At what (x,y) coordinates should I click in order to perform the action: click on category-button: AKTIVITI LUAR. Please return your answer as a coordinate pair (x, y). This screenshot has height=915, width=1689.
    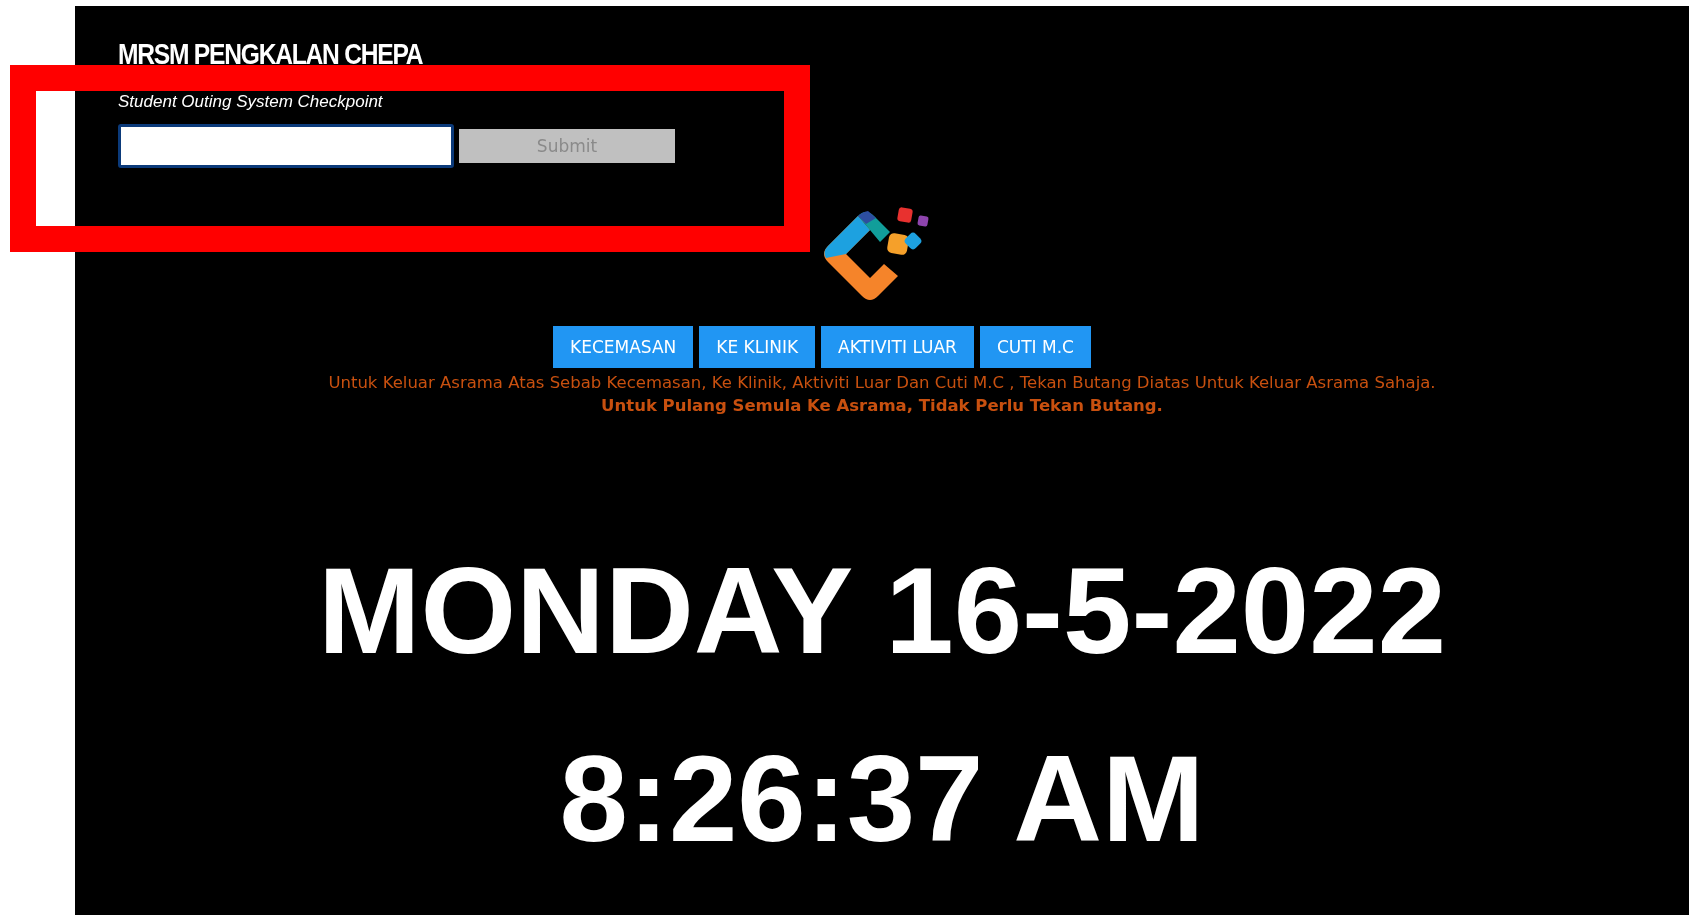
    Looking at the image, I should click on (897, 347).